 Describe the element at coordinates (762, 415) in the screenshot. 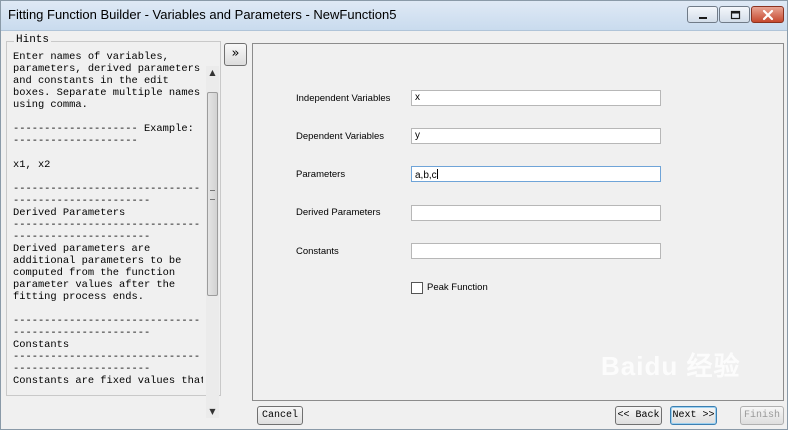

I see `finish-button: Finish` at that location.